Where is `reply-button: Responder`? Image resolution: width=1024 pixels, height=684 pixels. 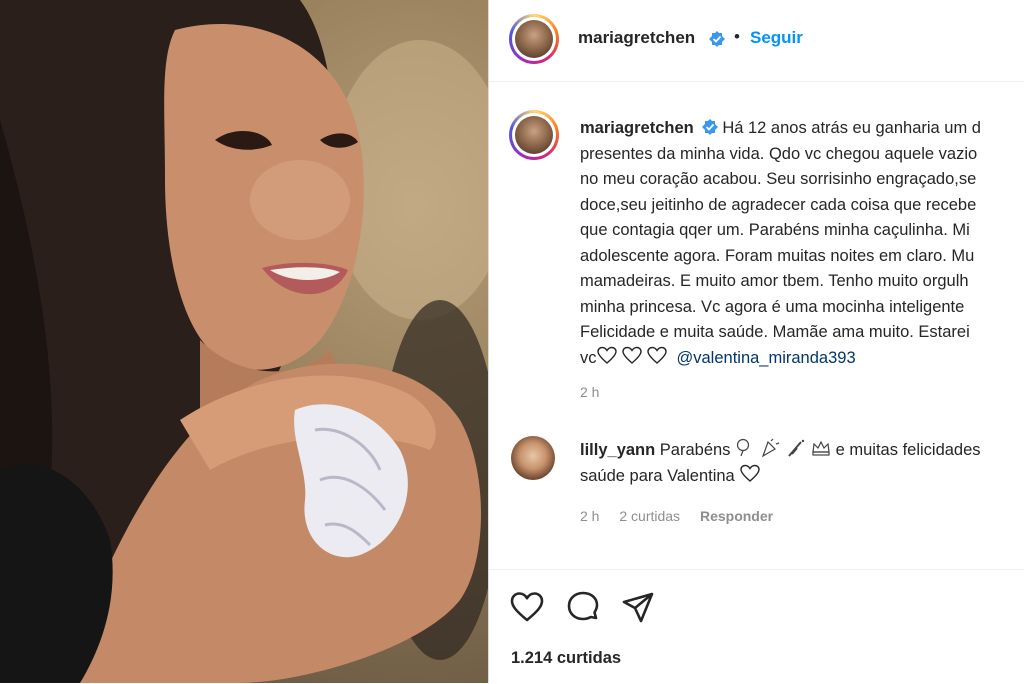 reply-button: Responder is located at coordinates (736, 516).